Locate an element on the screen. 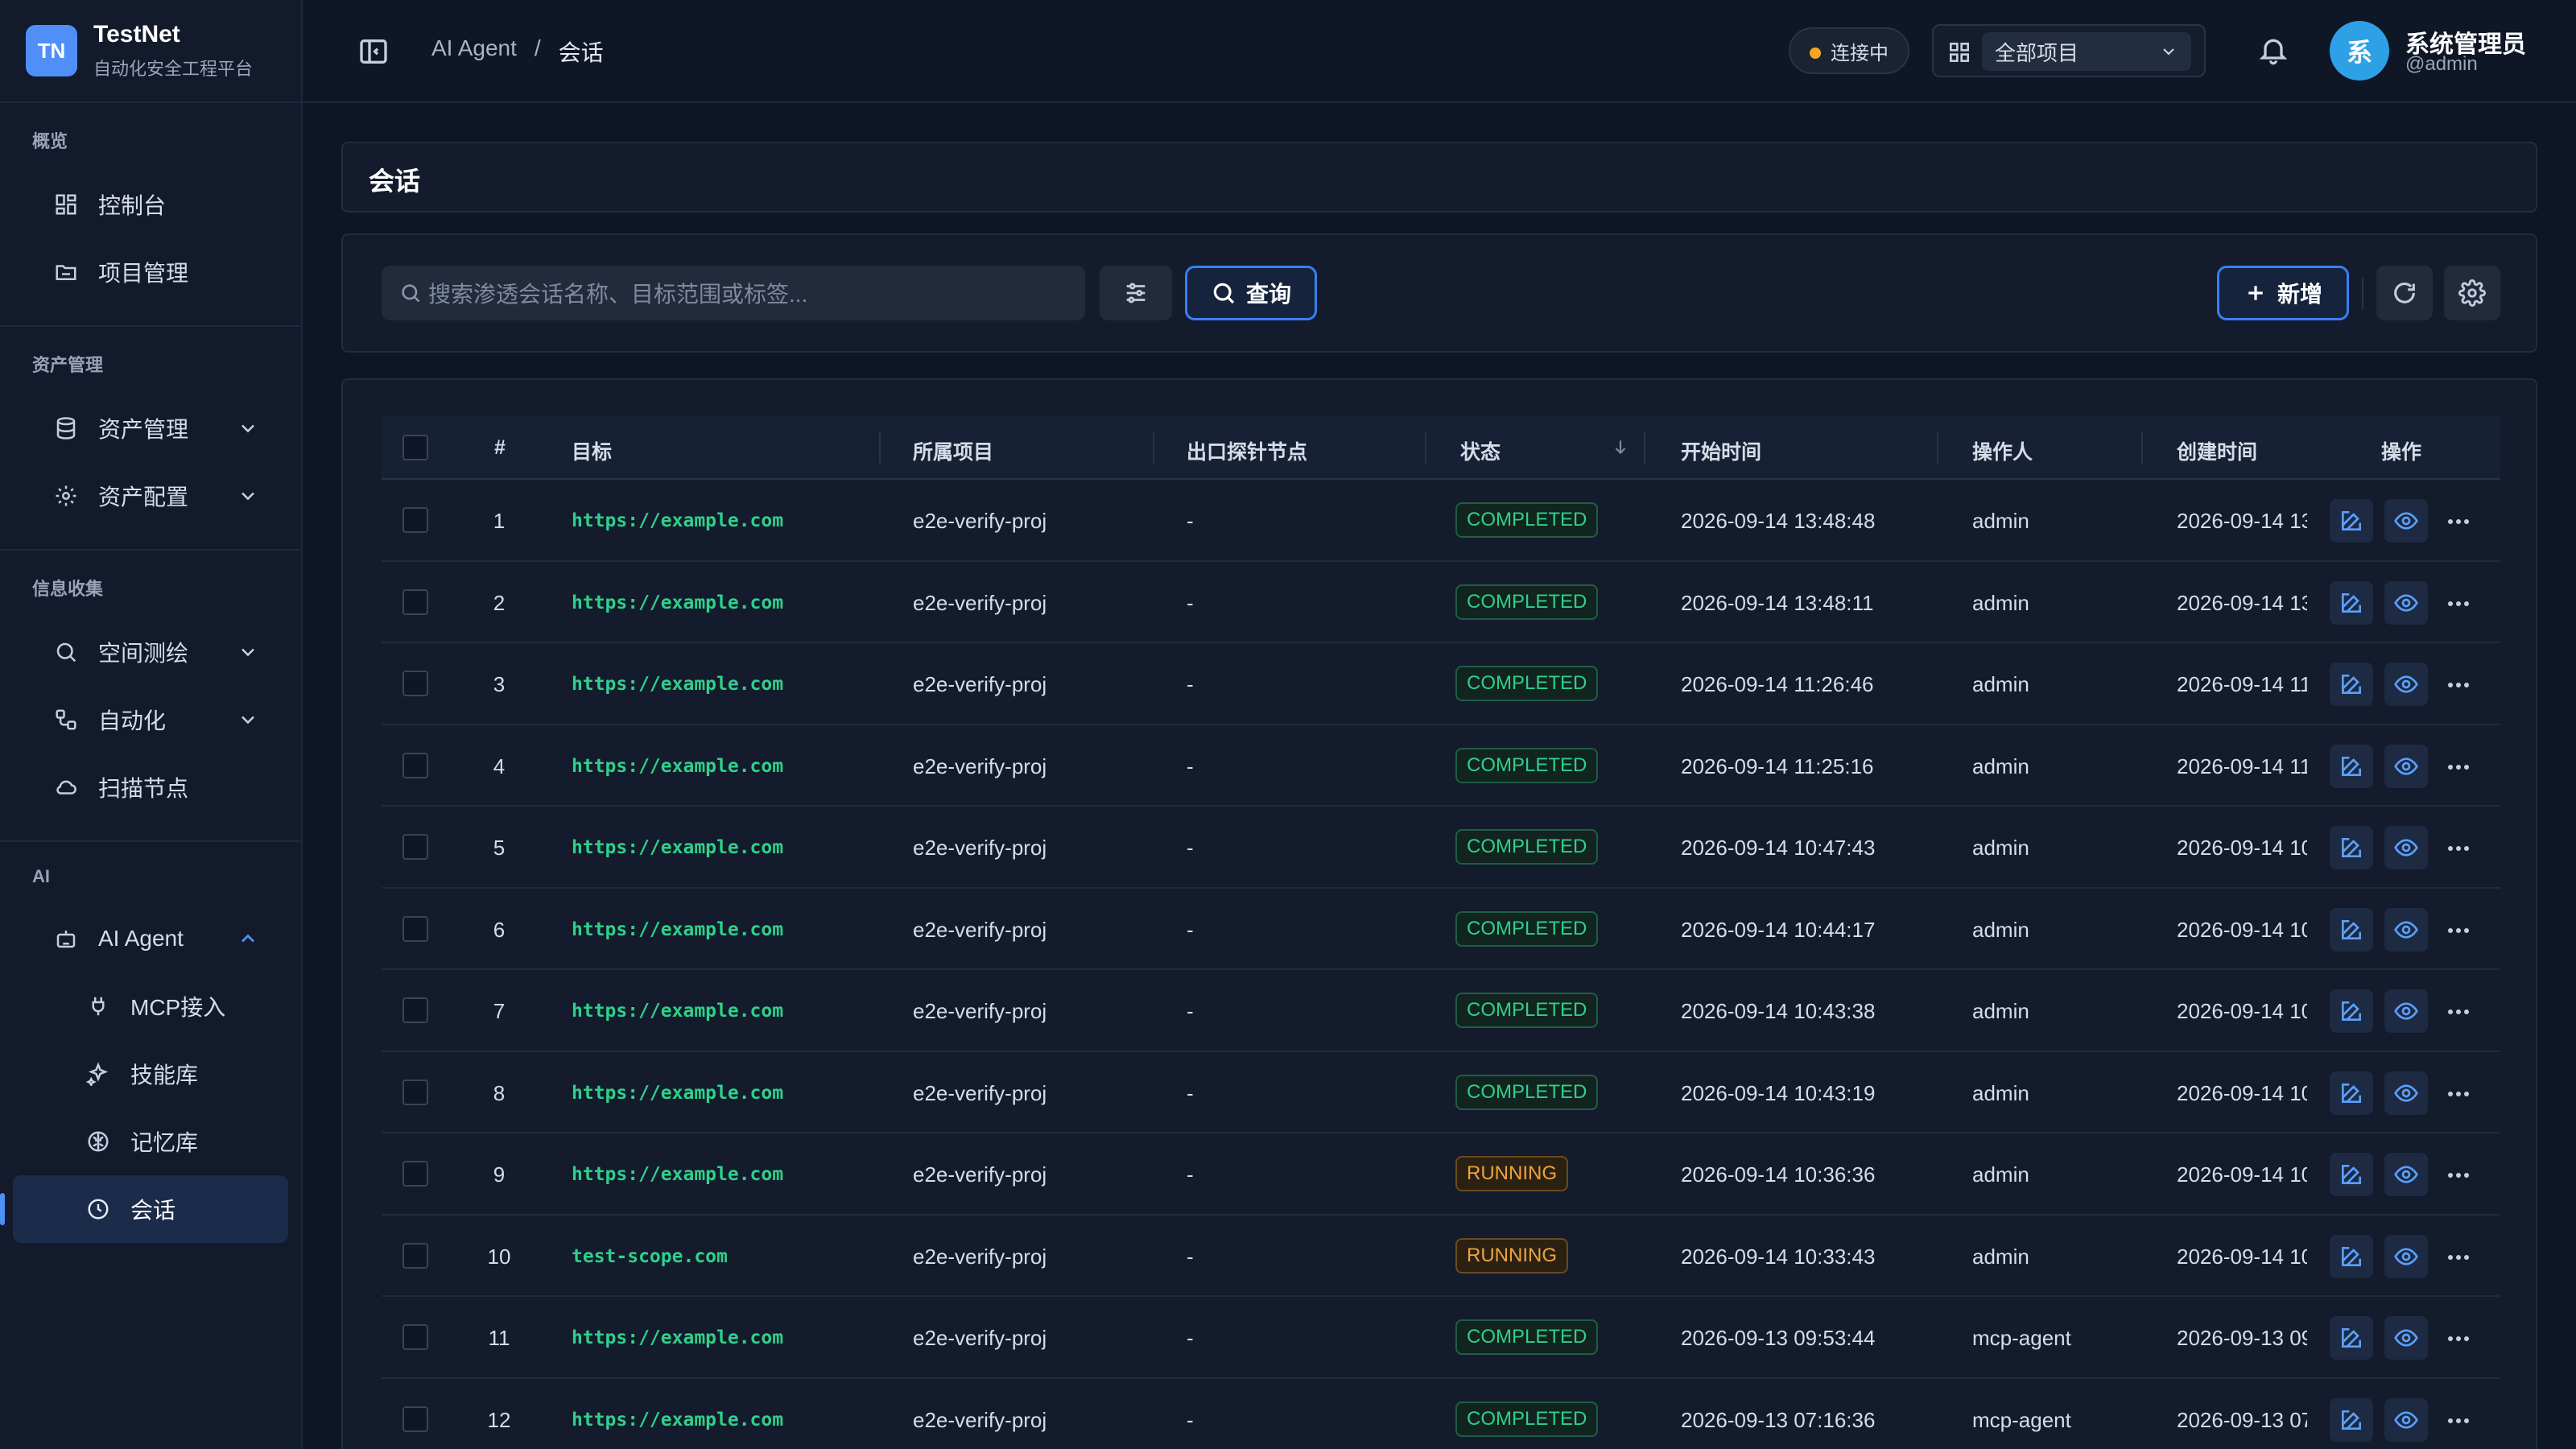  sidebar-item-skills: 技能库 is located at coordinates (150, 1074).